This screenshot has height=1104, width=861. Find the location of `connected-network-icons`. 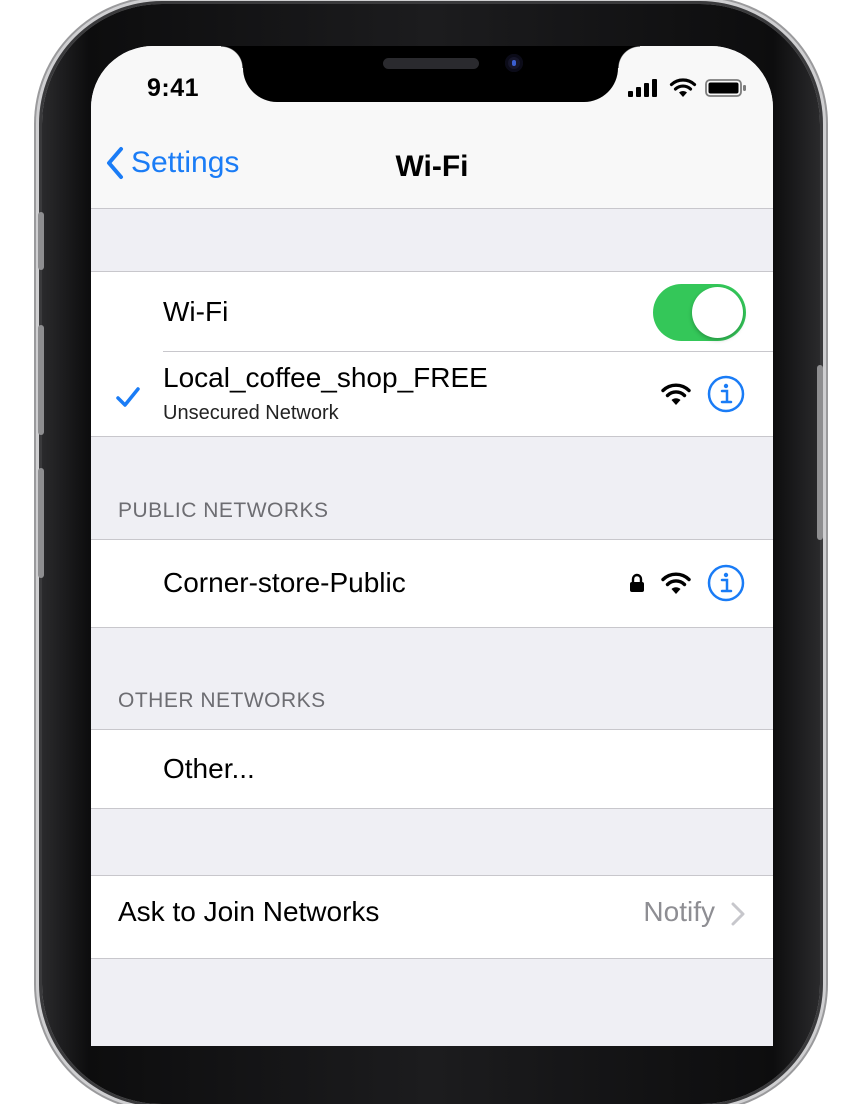

connected-network-icons is located at coordinates (703, 394).